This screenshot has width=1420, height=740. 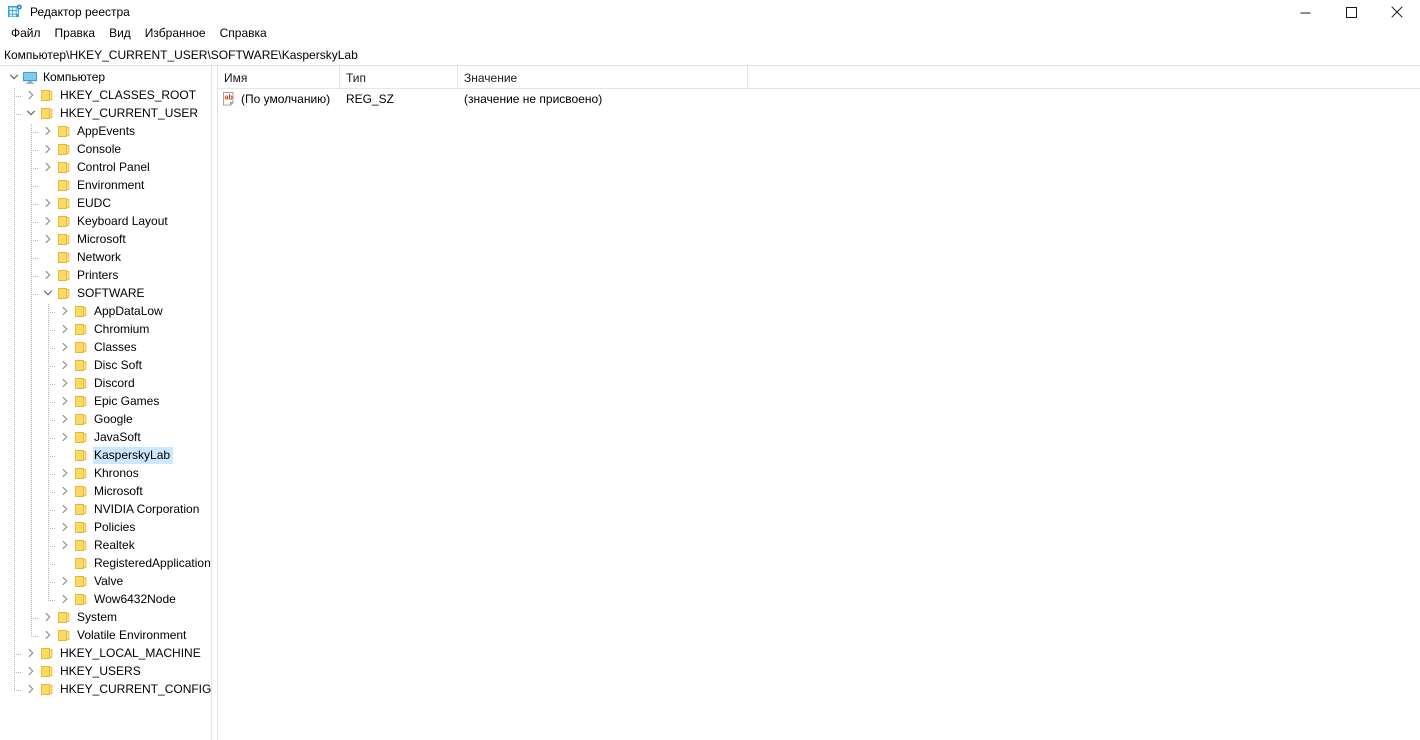 I want to click on tree-node-hkey-current-user: HKEY_CURRENT_USER, so click(x=105, y=113).